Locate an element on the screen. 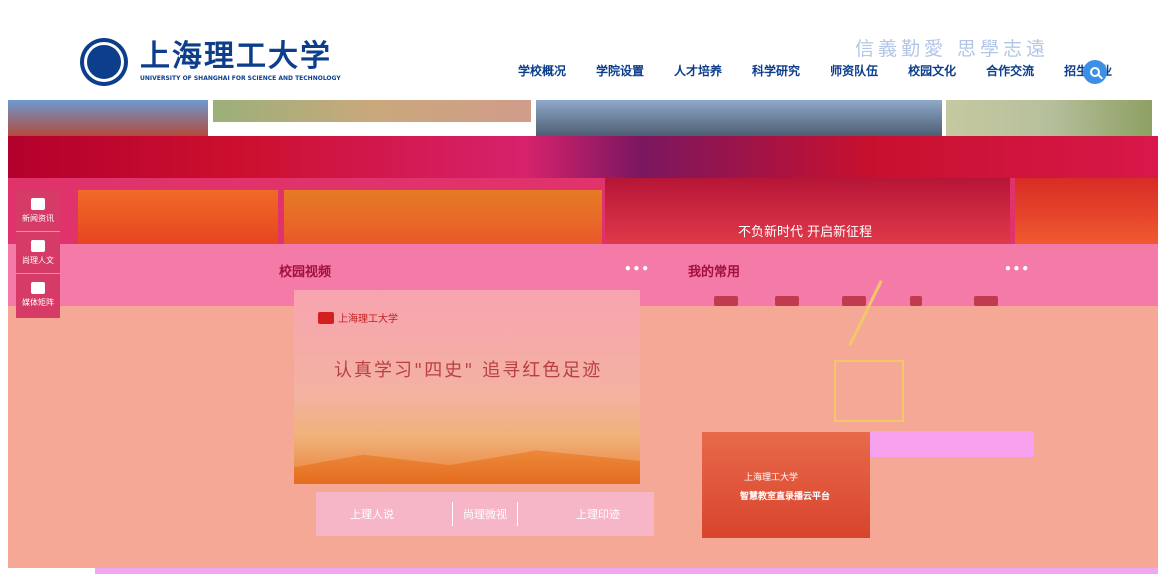 The height and width of the screenshot is (574, 1158). common-section-title: 我的常用 is located at coordinates (714, 272).